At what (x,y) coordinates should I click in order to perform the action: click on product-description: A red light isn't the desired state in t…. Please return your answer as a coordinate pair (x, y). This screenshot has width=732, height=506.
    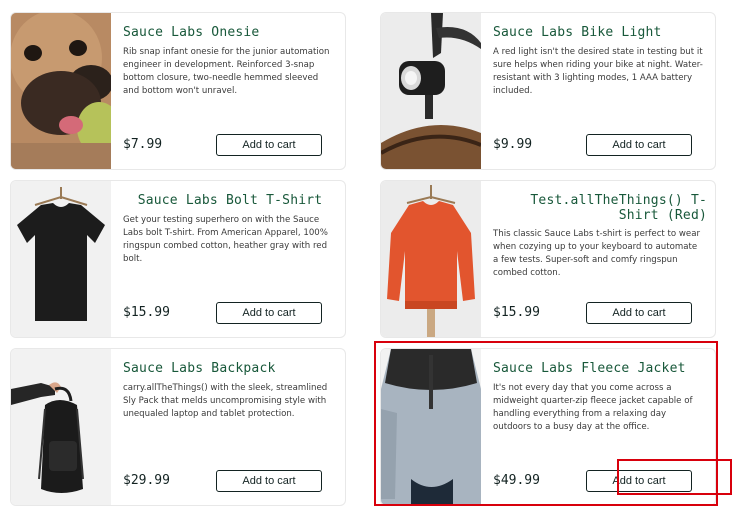
    Looking at the image, I should click on (598, 71).